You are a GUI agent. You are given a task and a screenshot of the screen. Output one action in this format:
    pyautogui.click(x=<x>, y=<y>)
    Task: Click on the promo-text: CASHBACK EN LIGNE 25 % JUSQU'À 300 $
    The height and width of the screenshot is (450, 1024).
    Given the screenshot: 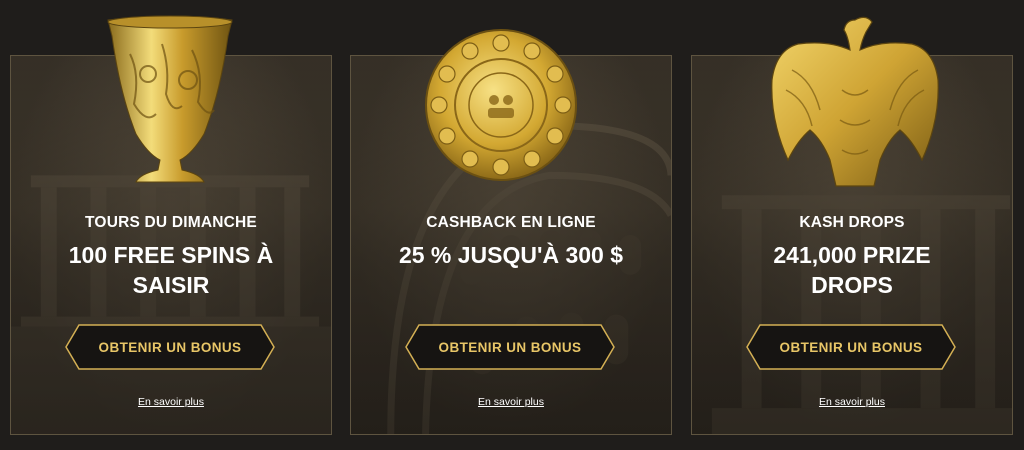 What is the action you would take?
    pyautogui.click(x=511, y=242)
    